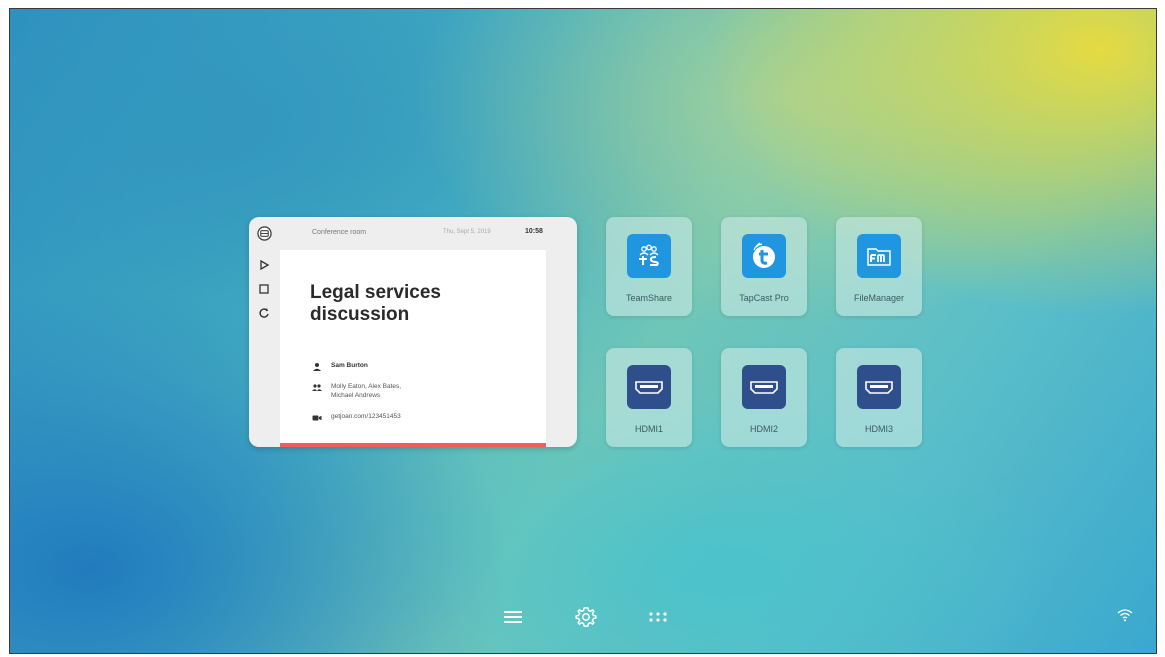 The width and height of the screenshot is (1165, 657). What do you see at coordinates (317, 418) in the screenshot?
I see `video-icon` at bounding box center [317, 418].